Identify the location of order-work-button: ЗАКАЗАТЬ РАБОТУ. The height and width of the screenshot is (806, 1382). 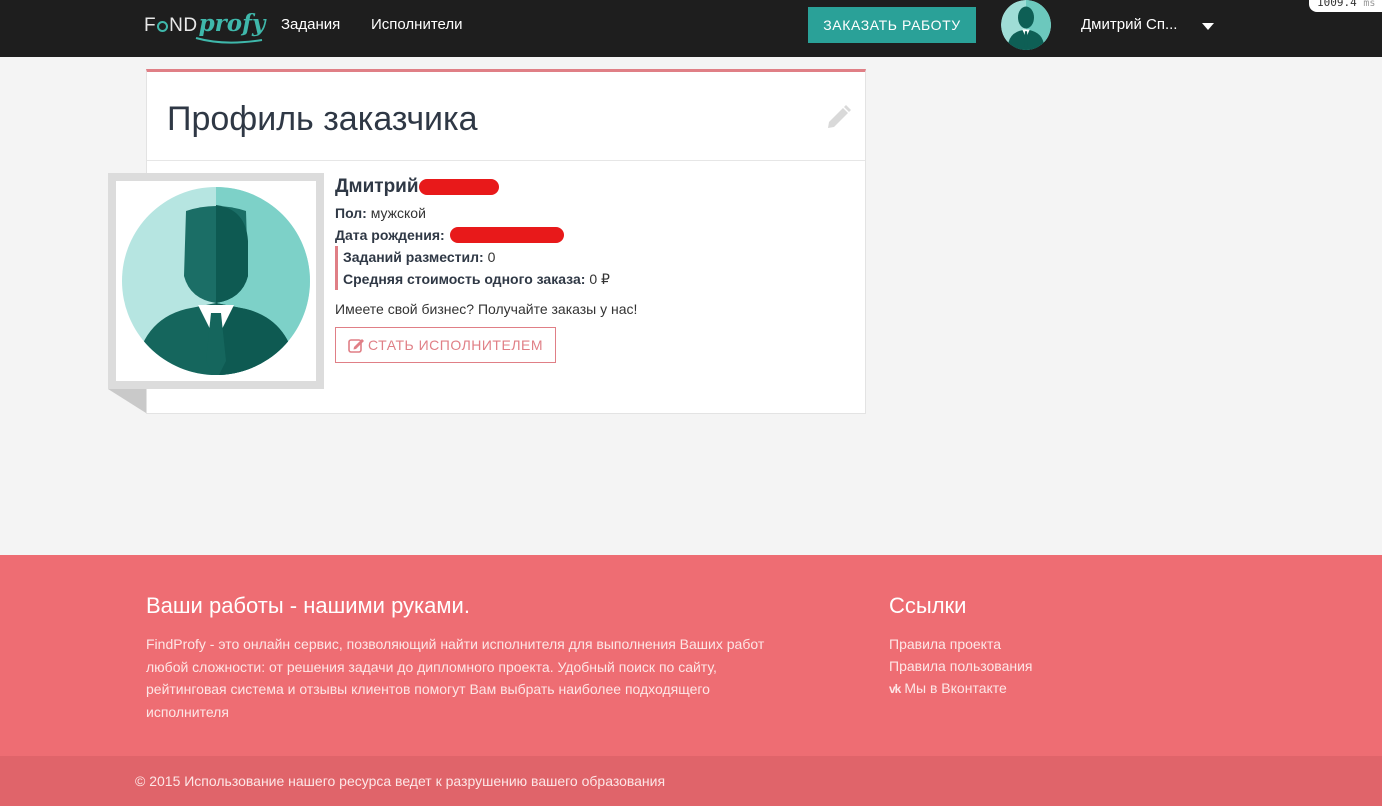
(892, 25).